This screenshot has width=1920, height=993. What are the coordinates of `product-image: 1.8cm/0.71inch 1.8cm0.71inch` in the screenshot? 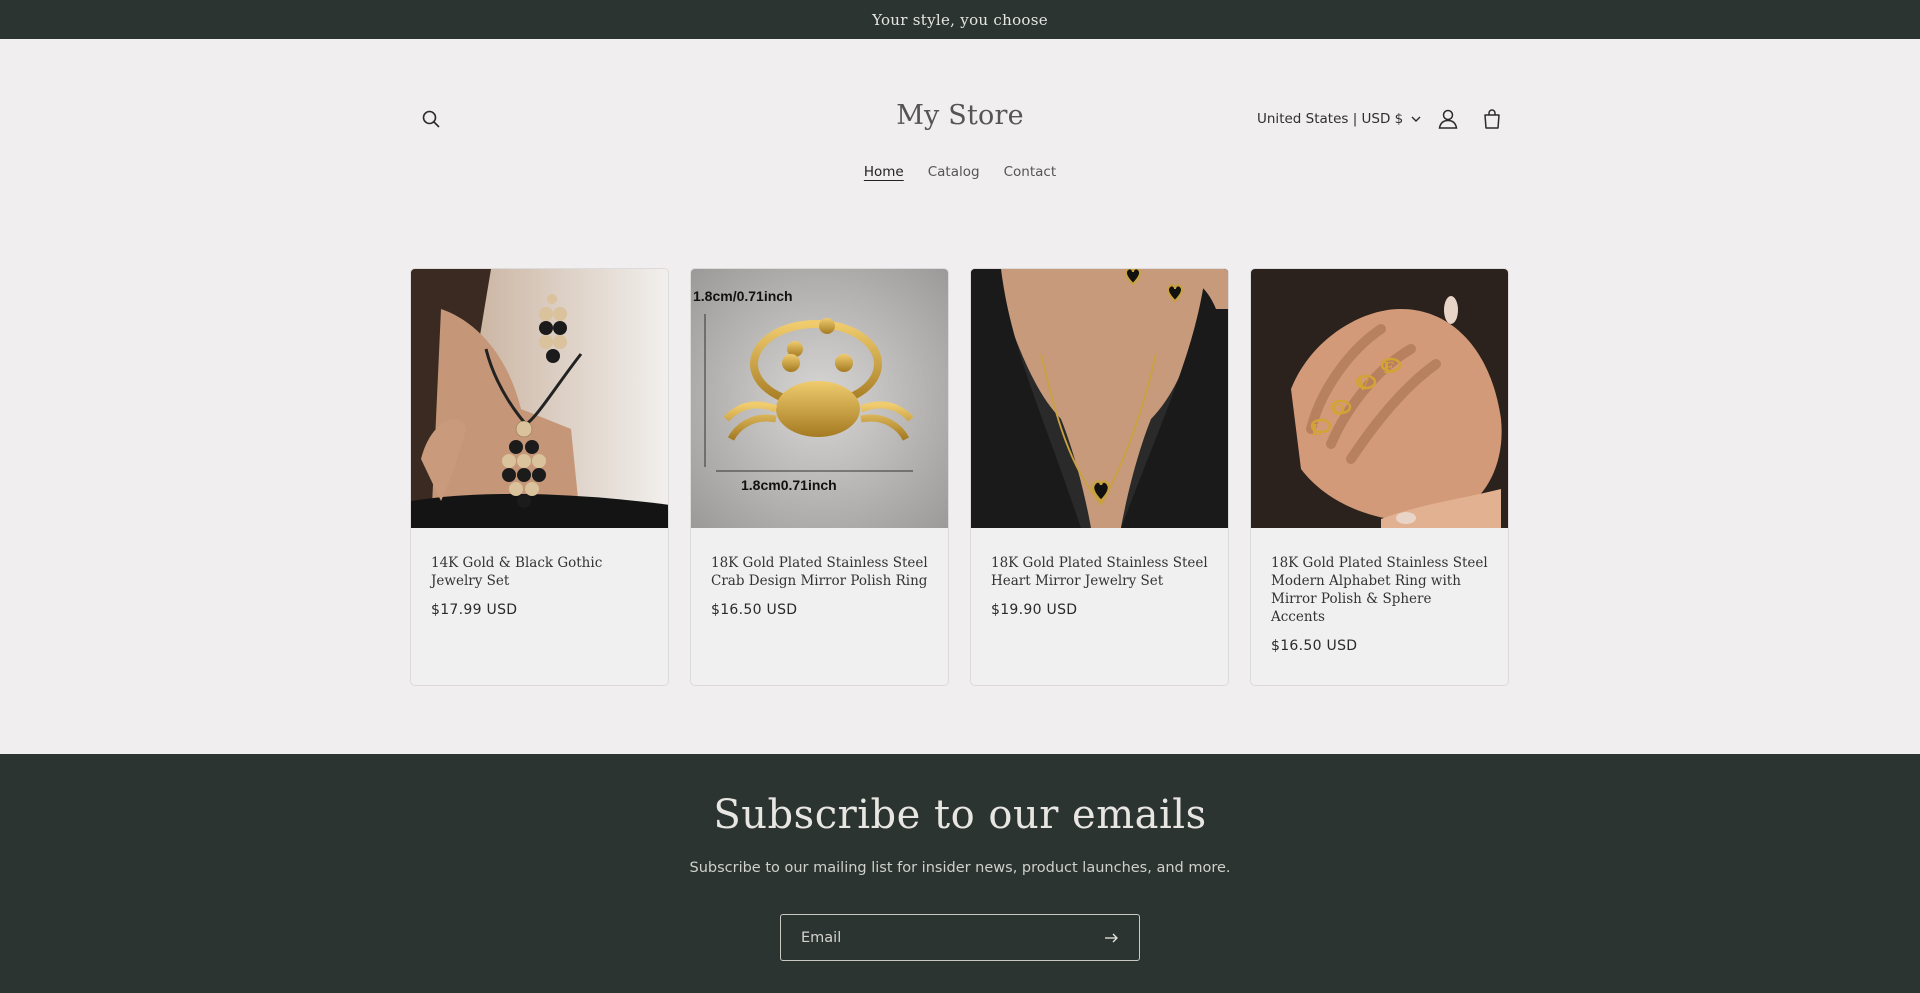 It's located at (819, 398).